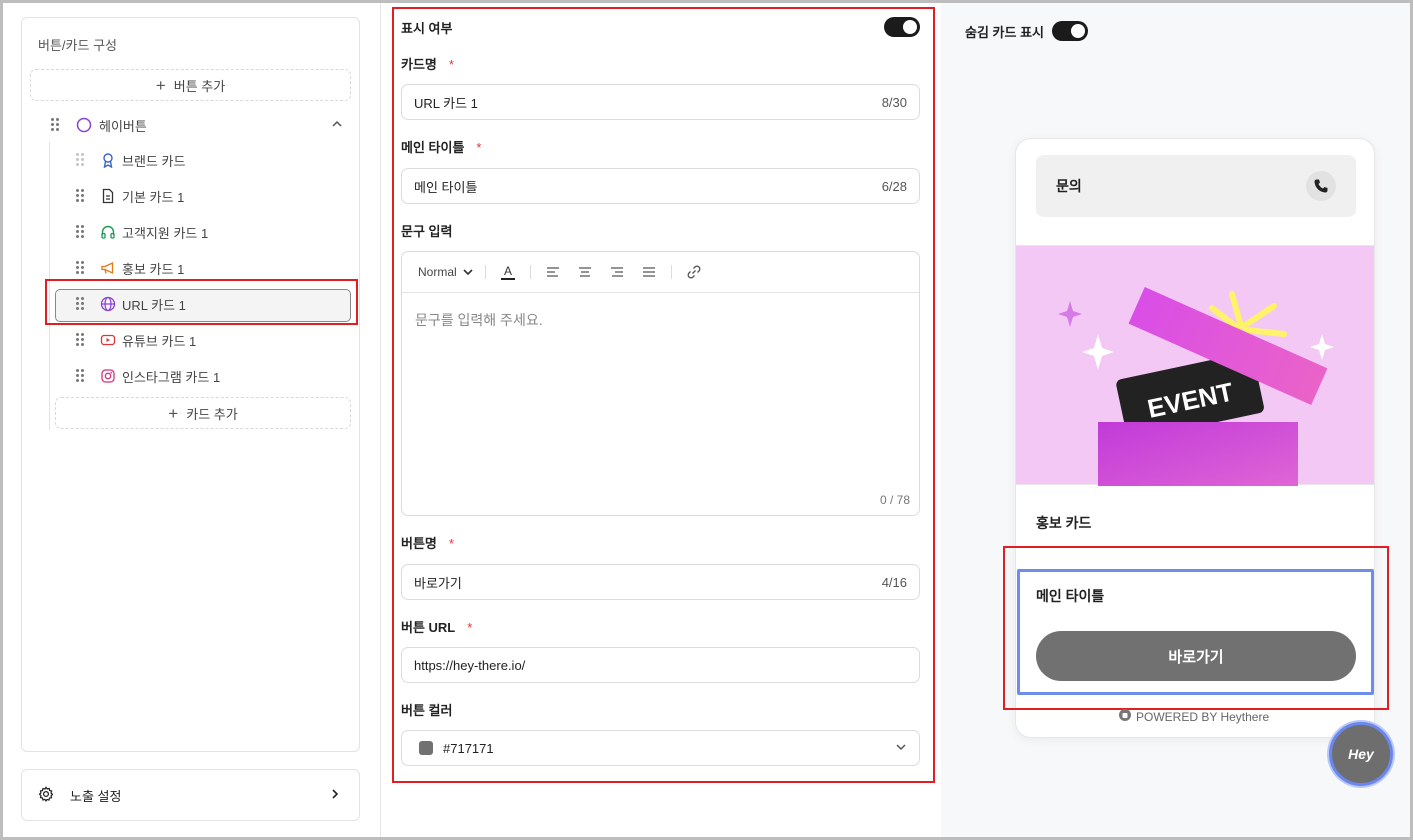 The image size is (1413, 840). I want to click on powered-by: POWERED BY Heythere, so click(1193, 716).